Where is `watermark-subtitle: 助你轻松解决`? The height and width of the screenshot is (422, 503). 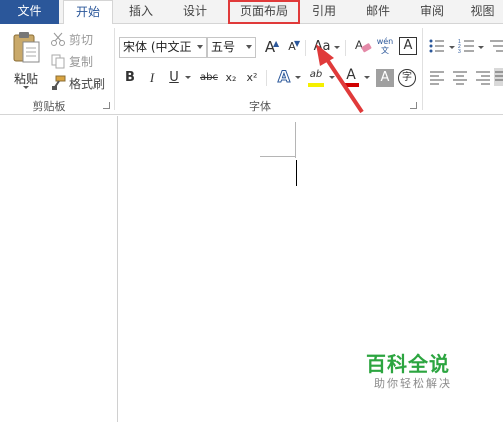
watermark-subtitle: 助你轻松解决 is located at coordinates (413, 383).